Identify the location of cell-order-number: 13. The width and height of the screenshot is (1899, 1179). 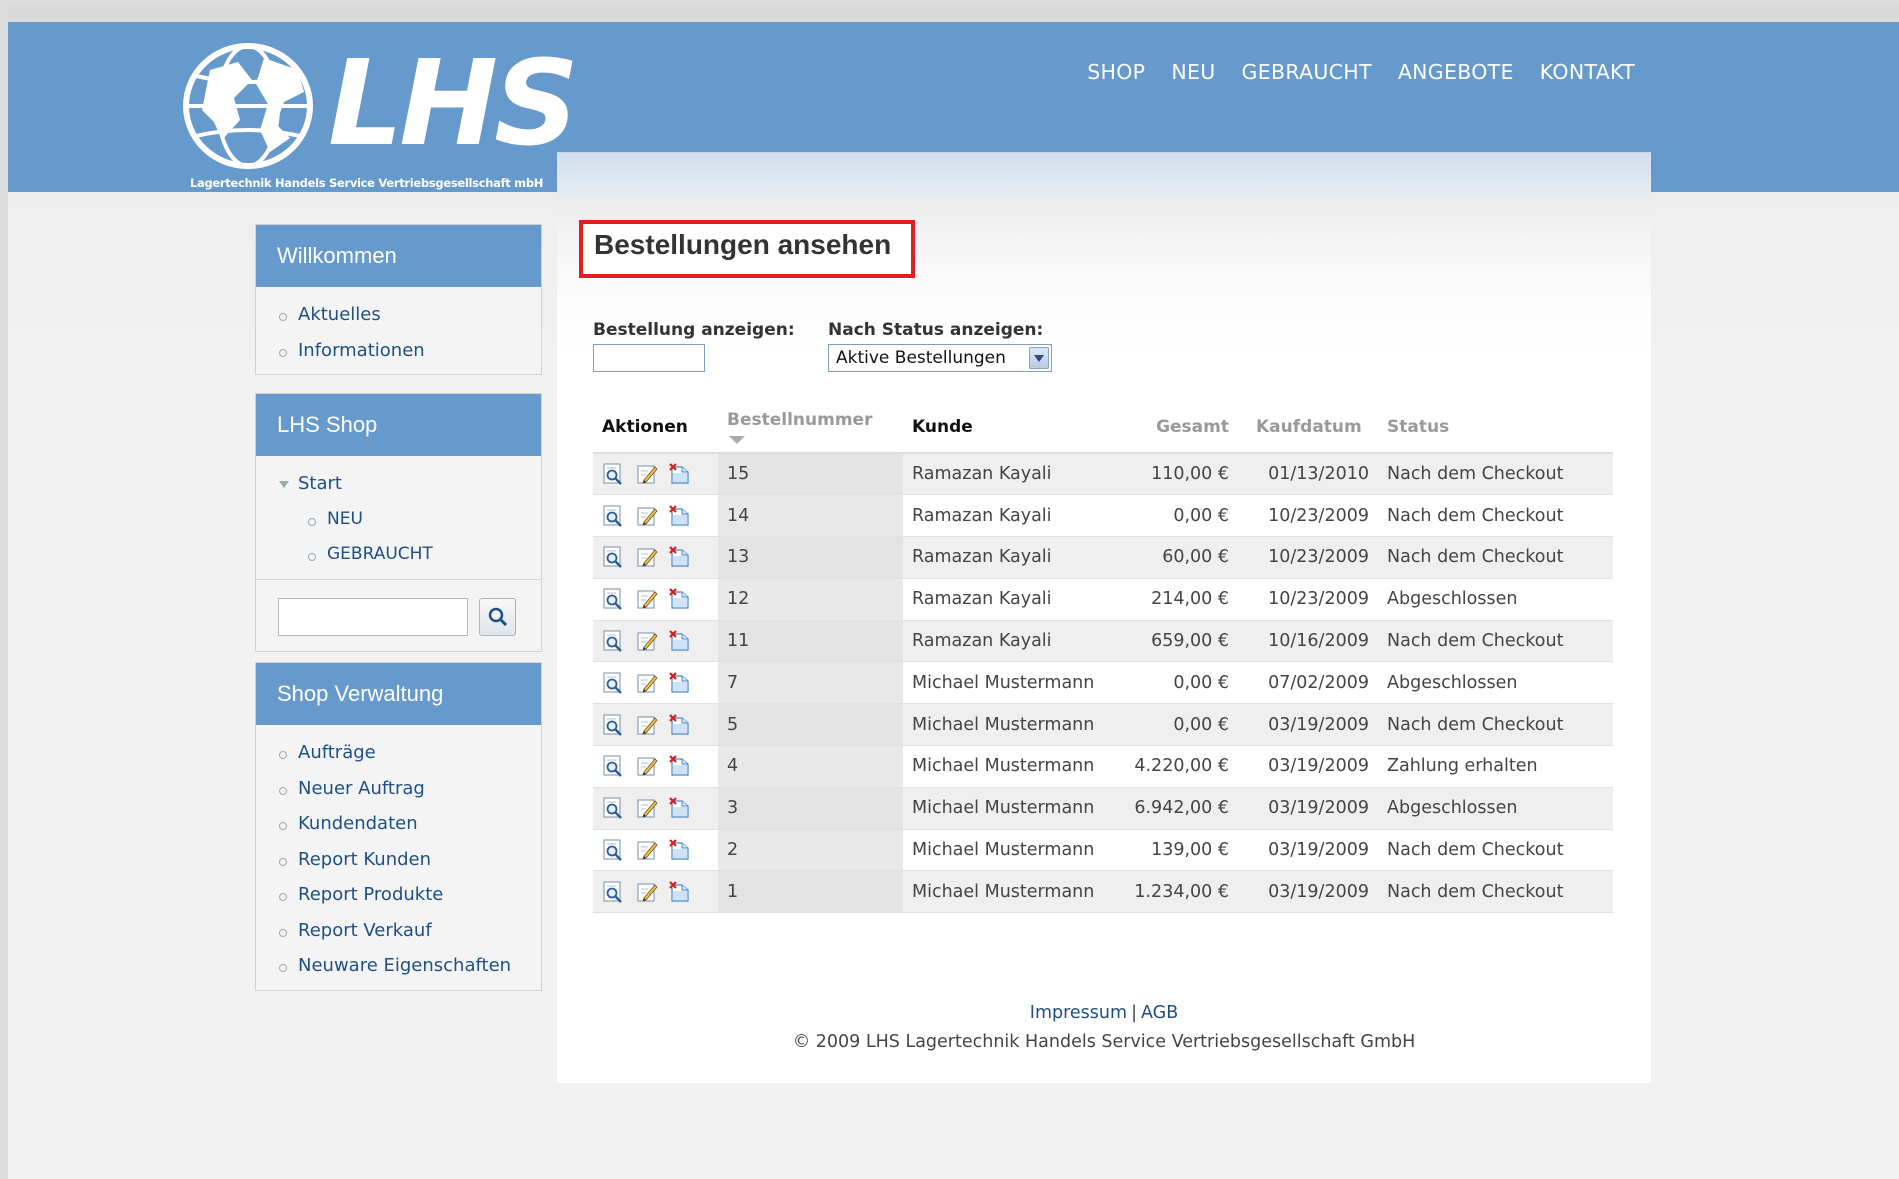
(810, 557).